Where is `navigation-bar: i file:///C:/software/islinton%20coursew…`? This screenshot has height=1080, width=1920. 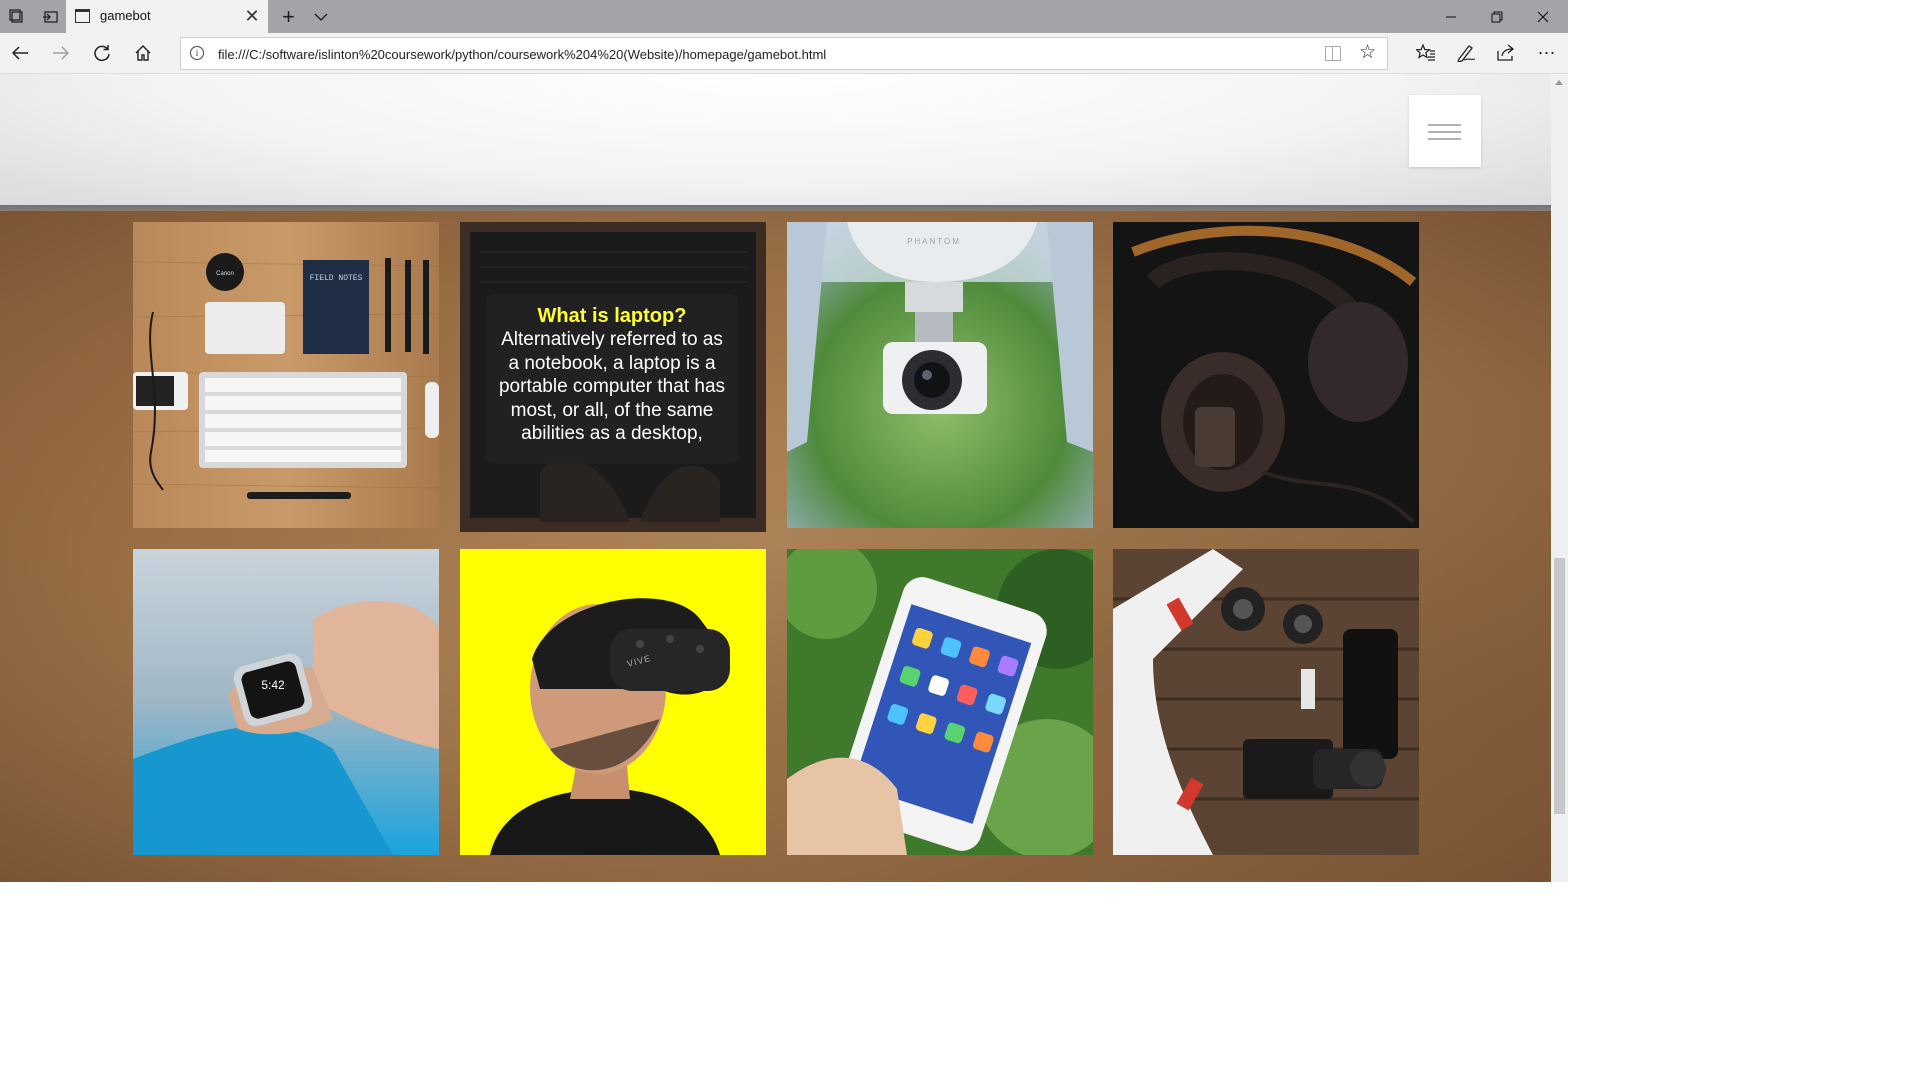
navigation-bar: i file:///C:/software/islinton%20coursew… is located at coordinates (784, 53).